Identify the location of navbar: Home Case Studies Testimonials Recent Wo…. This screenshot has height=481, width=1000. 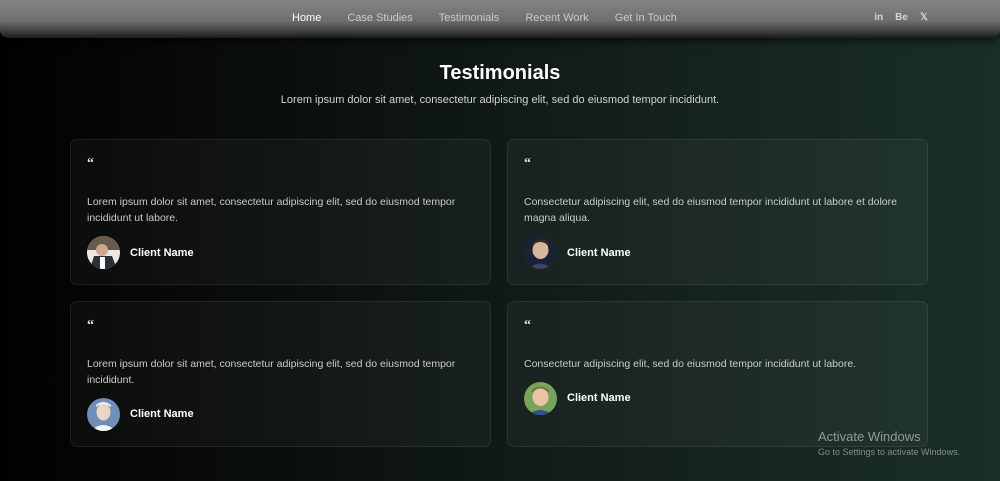
(500, 19).